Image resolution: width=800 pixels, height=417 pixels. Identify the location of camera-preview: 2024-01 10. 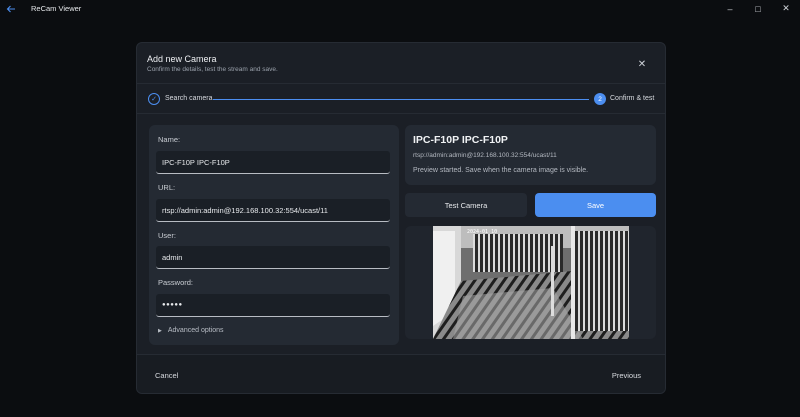
(530, 282).